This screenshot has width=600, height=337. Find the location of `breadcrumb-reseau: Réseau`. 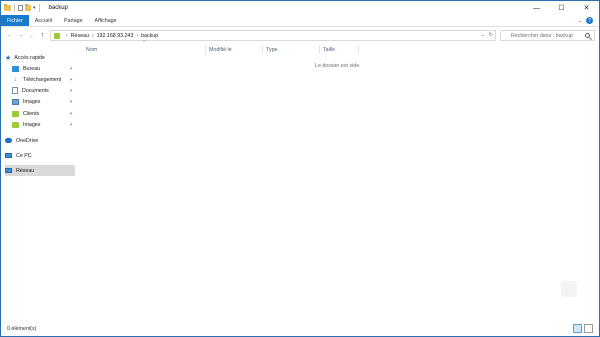

breadcrumb-reseau: Réseau is located at coordinates (80, 36).